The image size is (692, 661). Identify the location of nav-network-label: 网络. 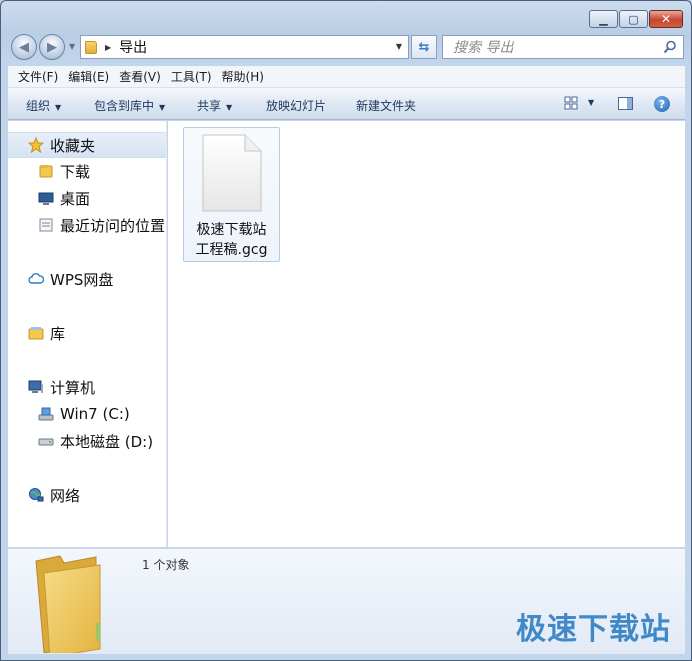
(65, 495).